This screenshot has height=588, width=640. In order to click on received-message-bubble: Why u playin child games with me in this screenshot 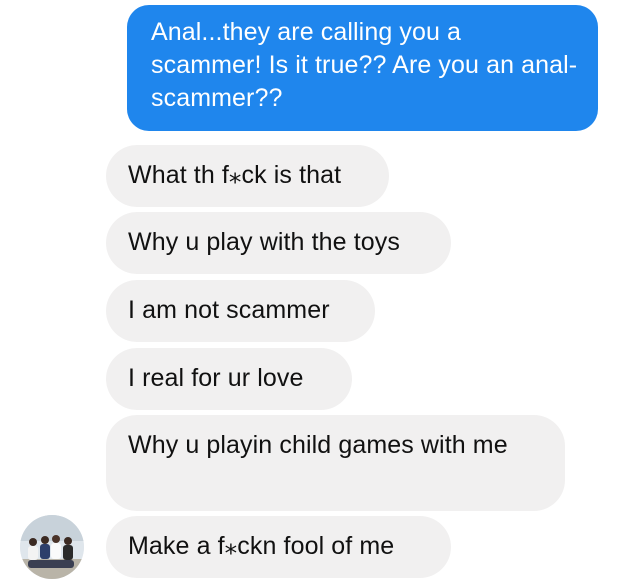, I will do `click(335, 463)`.